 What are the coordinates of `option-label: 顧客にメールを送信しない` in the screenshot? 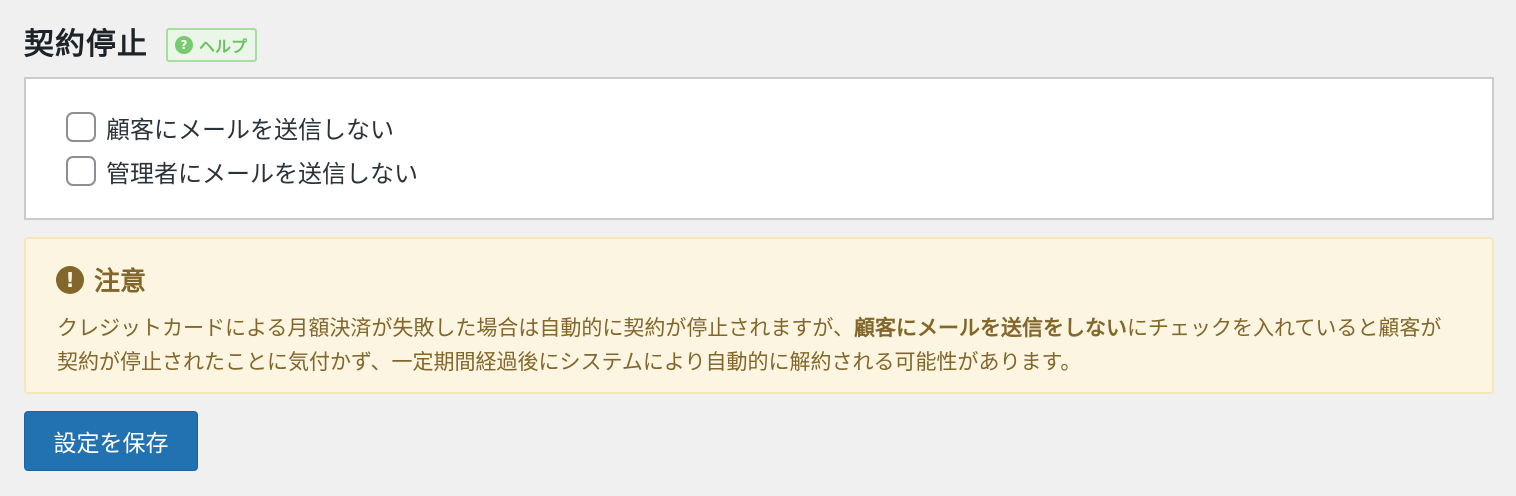 It's located at (250, 129).